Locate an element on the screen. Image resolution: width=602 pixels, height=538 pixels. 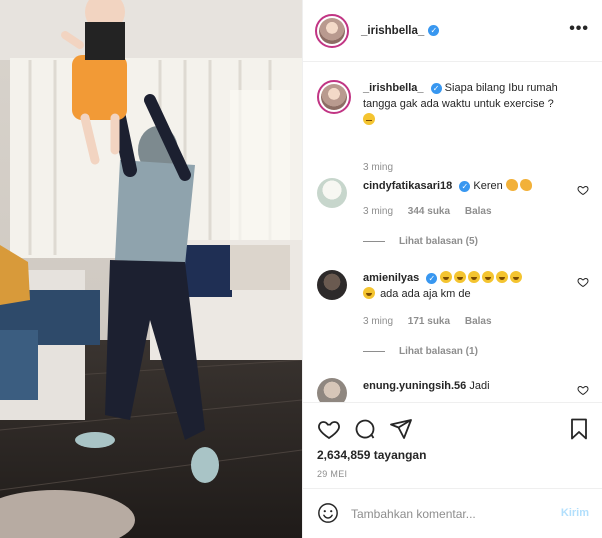
caption-avatar is located at coordinates (334, 97).